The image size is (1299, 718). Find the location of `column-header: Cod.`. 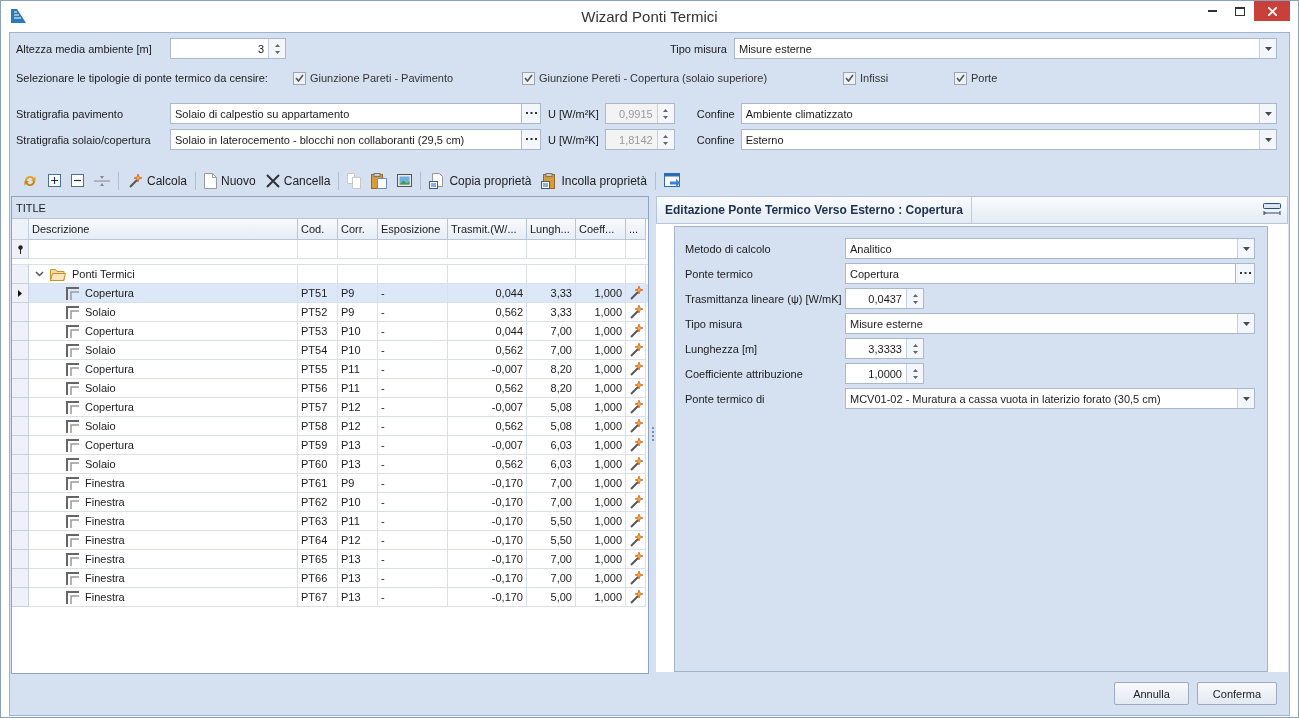

column-header: Cod. is located at coordinates (318, 229).